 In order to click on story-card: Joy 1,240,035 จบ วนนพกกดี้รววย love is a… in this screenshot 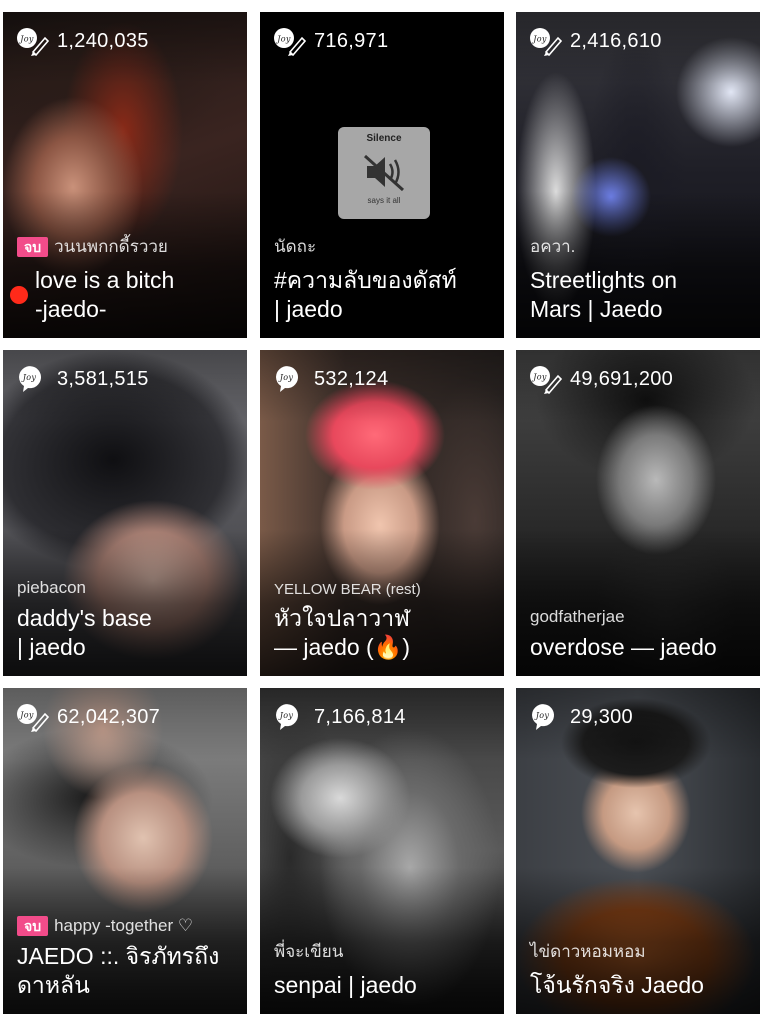, I will do `click(125, 175)`.